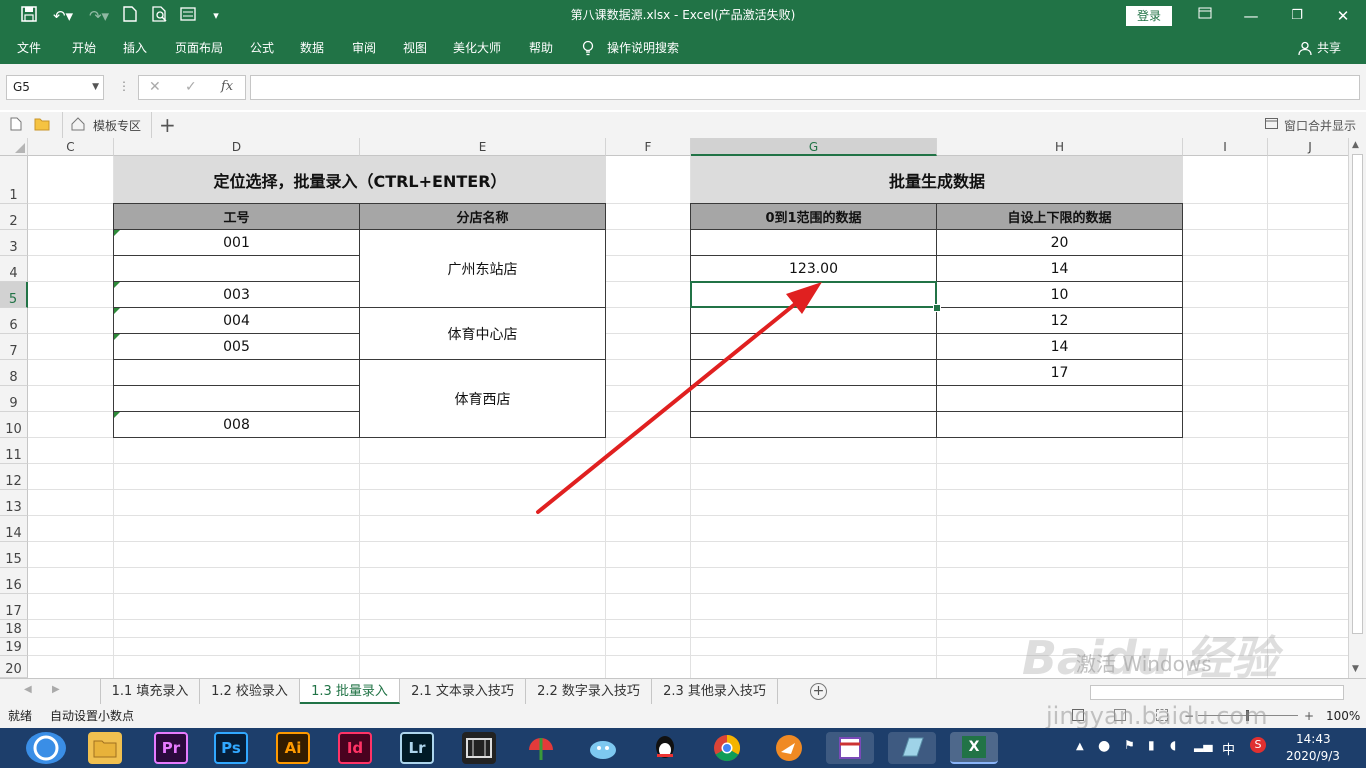  What do you see at coordinates (1313, 756) in the screenshot?
I see `clock-date: 2020/9/3` at bounding box center [1313, 756].